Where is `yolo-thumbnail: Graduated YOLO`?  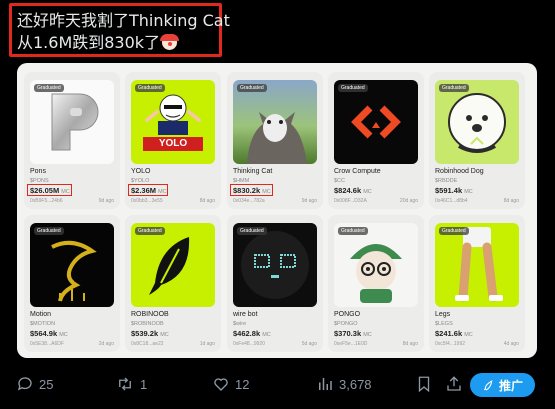
yolo-thumbnail: Graduated YOLO is located at coordinates (173, 122).